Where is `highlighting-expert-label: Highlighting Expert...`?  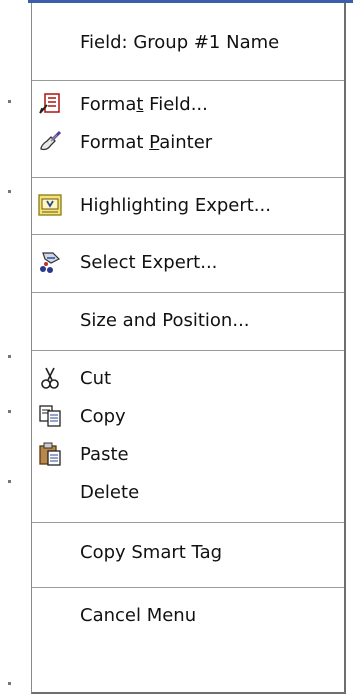
highlighting-expert-label: Highlighting Expert... is located at coordinates (175, 205).